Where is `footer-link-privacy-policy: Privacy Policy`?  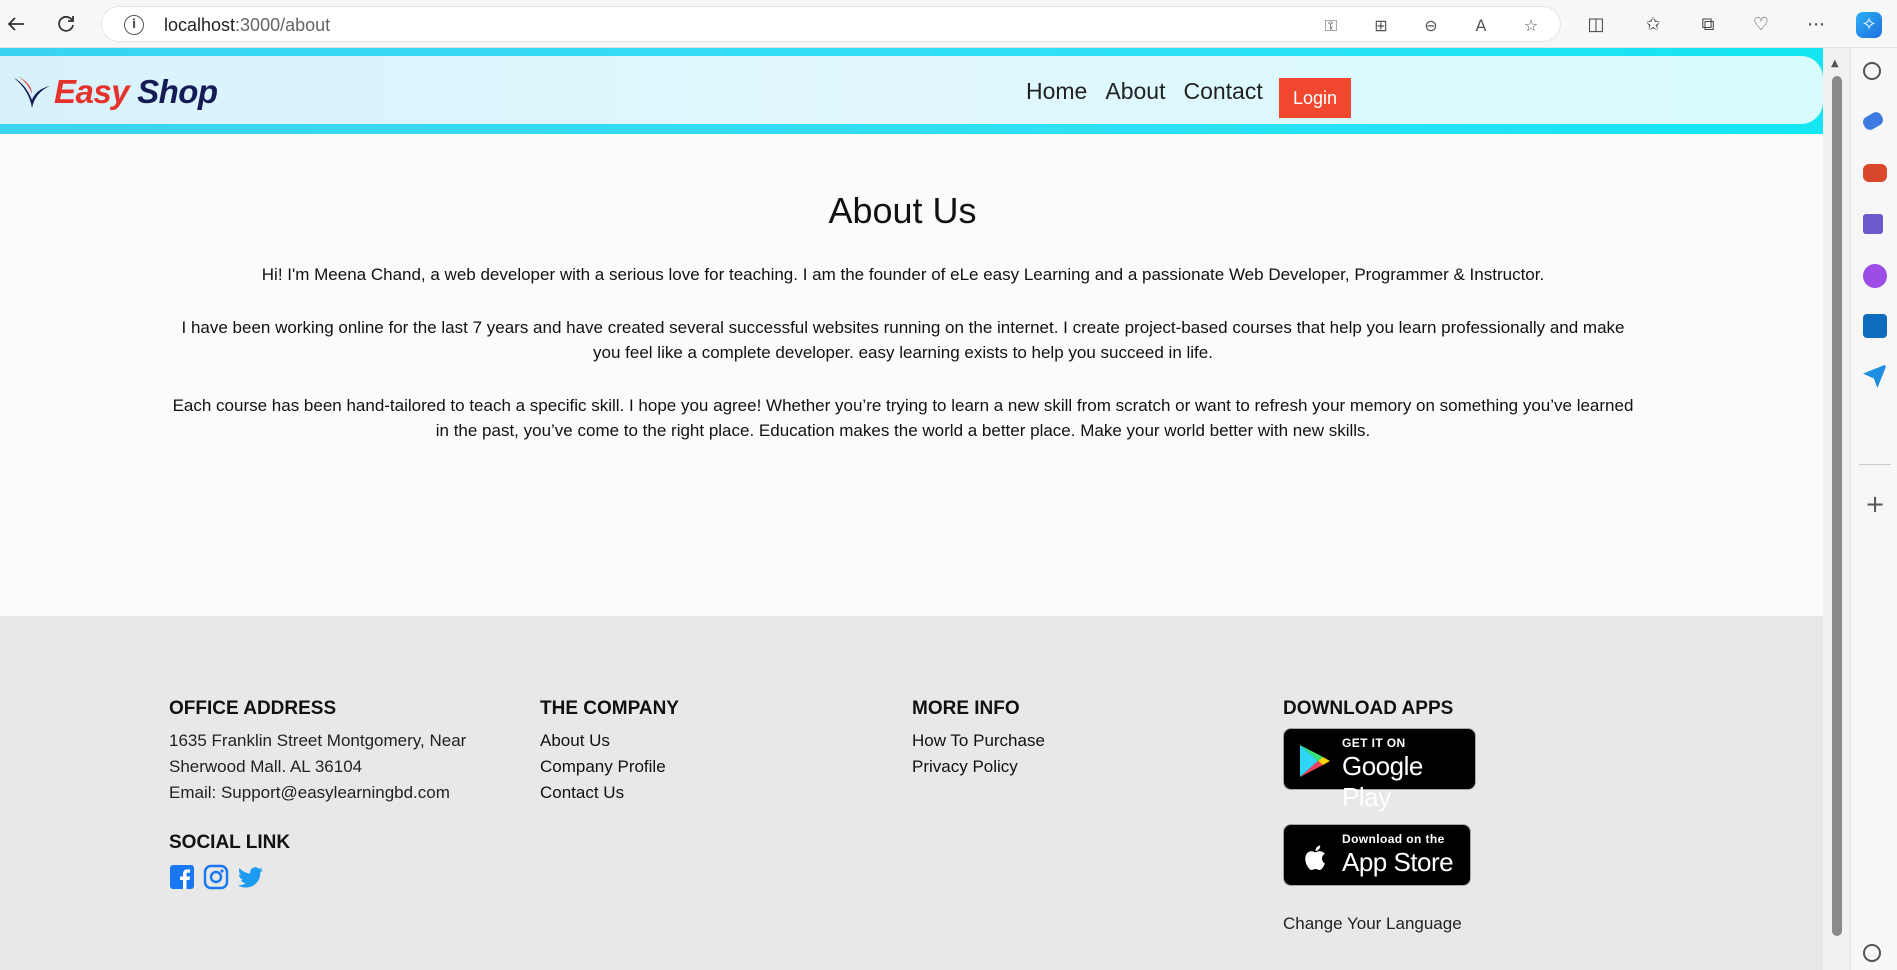
footer-link-privacy-policy: Privacy Policy is located at coordinates (978, 767).